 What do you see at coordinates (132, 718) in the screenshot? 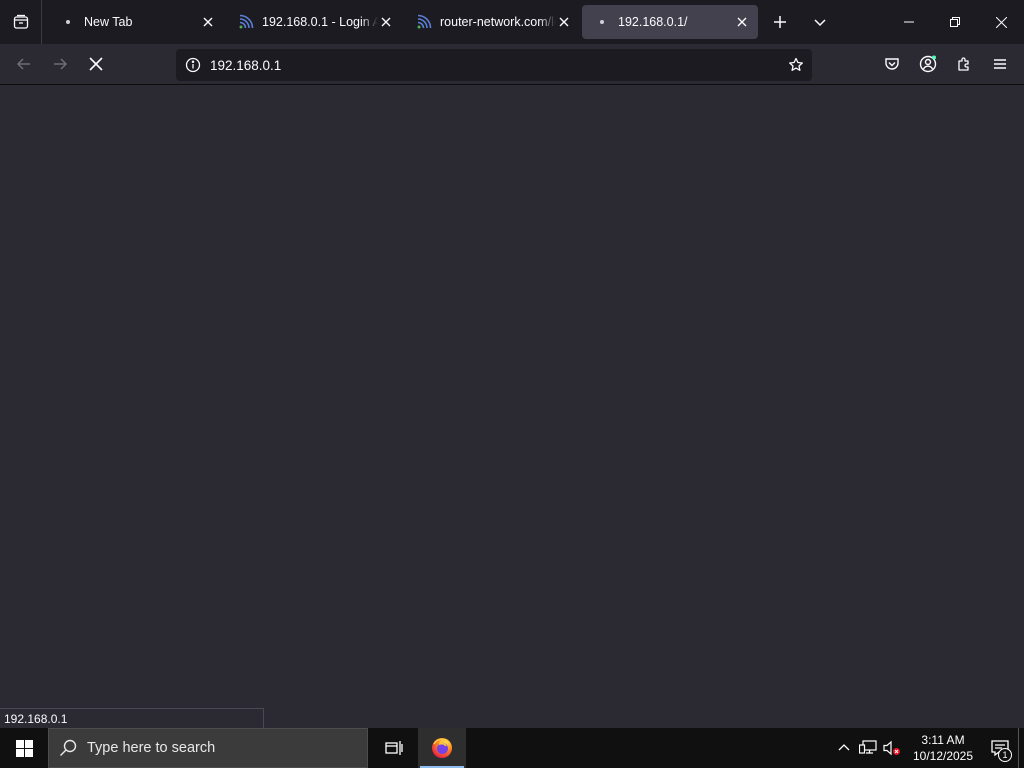
I see `status-panel: 192.168.0.1` at bounding box center [132, 718].